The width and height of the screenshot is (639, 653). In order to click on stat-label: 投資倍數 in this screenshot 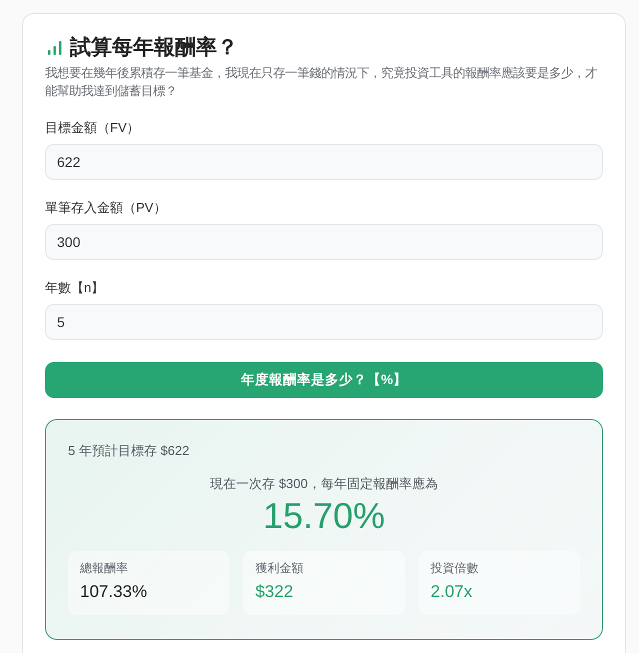, I will do `click(455, 568)`.